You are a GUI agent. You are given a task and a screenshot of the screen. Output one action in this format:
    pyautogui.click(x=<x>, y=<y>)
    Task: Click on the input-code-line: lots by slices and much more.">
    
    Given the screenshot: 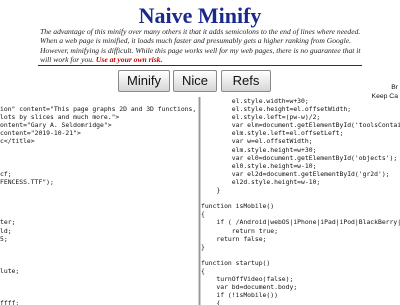 What is the action you would take?
    pyautogui.click(x=60, y=117)
    